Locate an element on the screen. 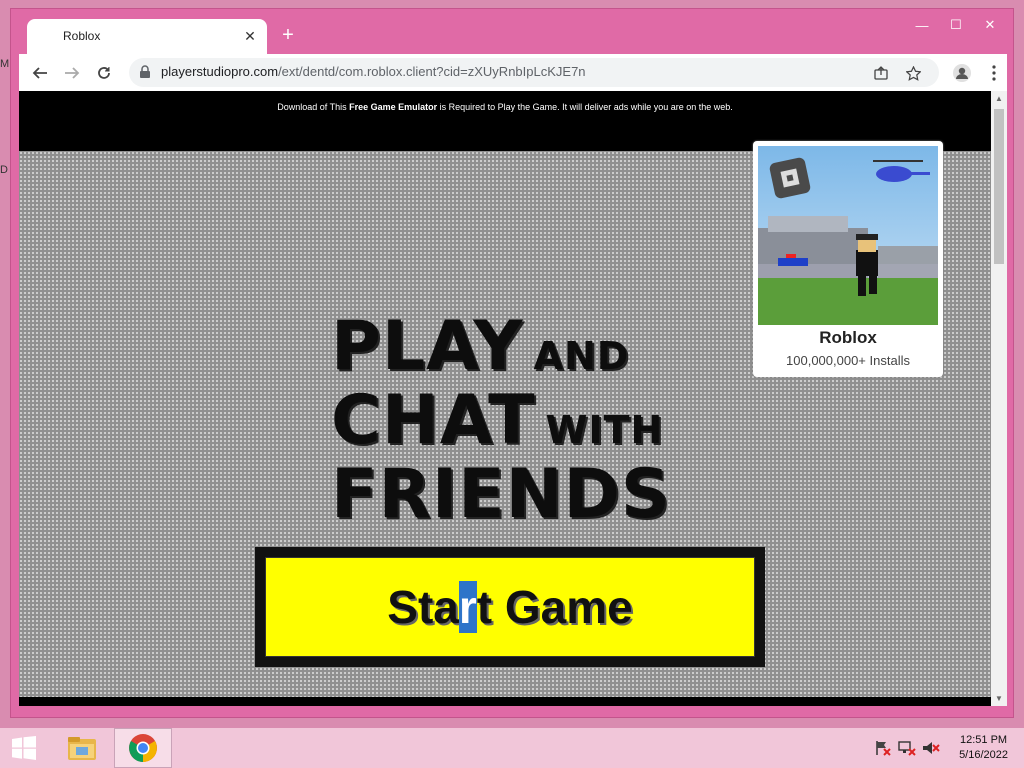 This screenshot has width=1024, height=768. reload-icon is located at coordinates (104, 73).